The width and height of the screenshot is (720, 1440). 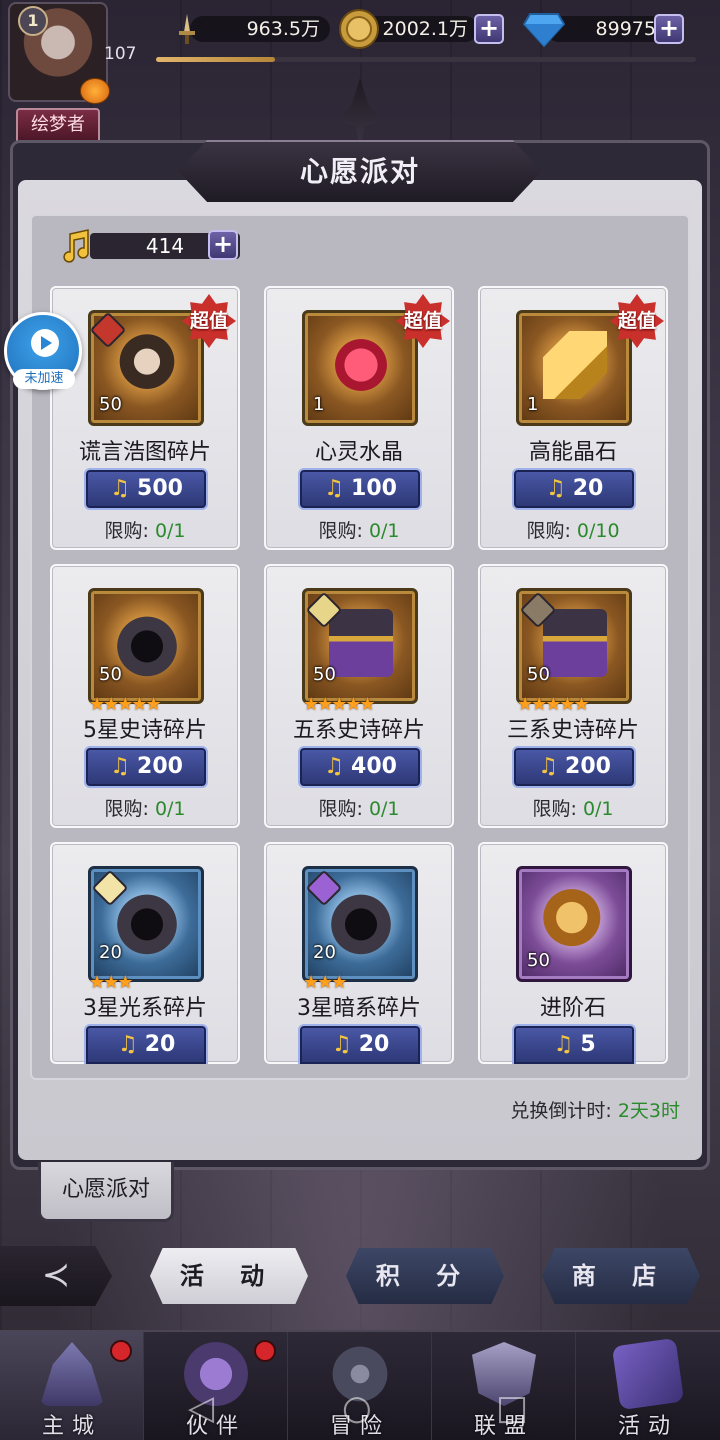 I want to click on item-count: 20, so click(x=324, y=952).